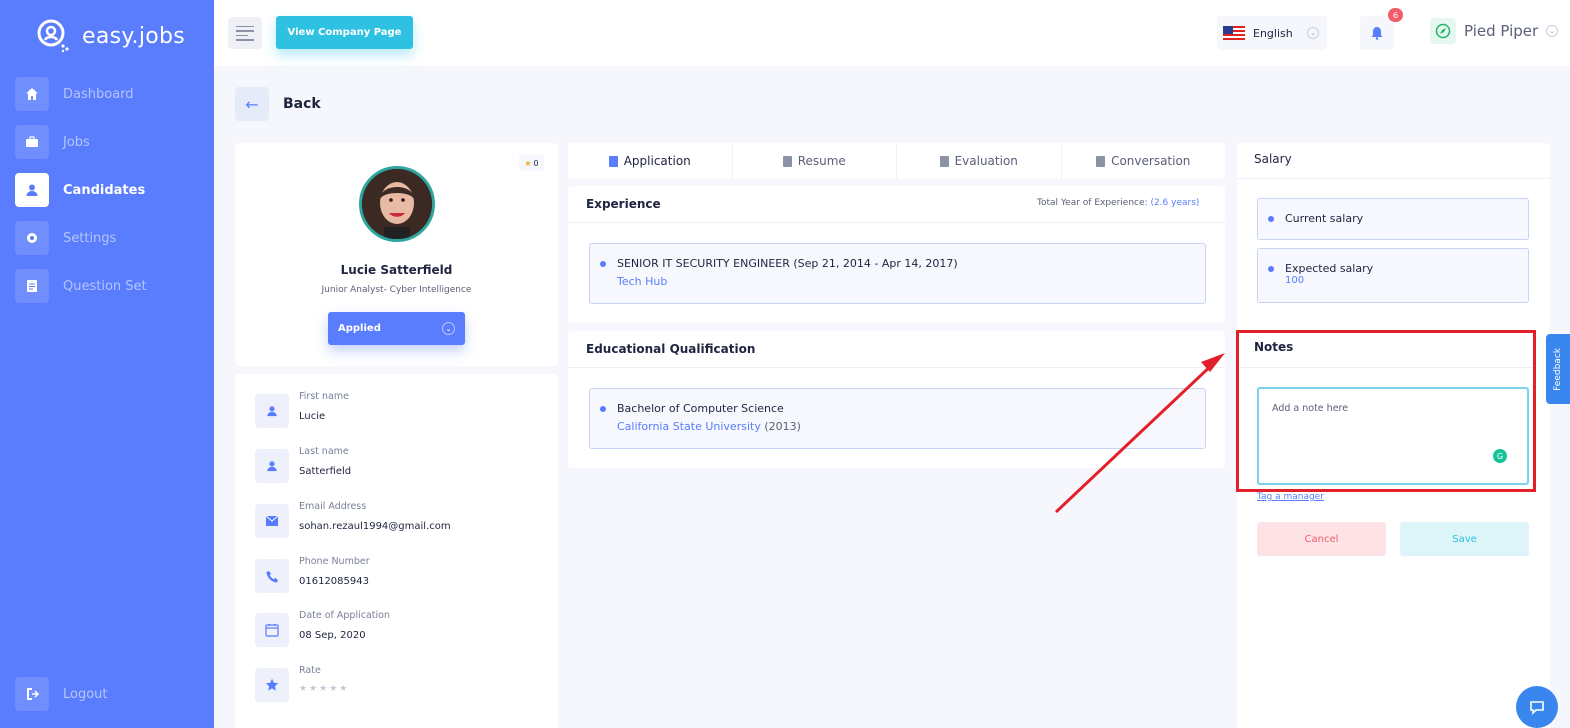 Image resolution: width=1570 pixels, height=728 pixels. Describe the element at coordinates (98, 94) in the screenshot. I see `sidebar-item-label: Dashboard` at that location.